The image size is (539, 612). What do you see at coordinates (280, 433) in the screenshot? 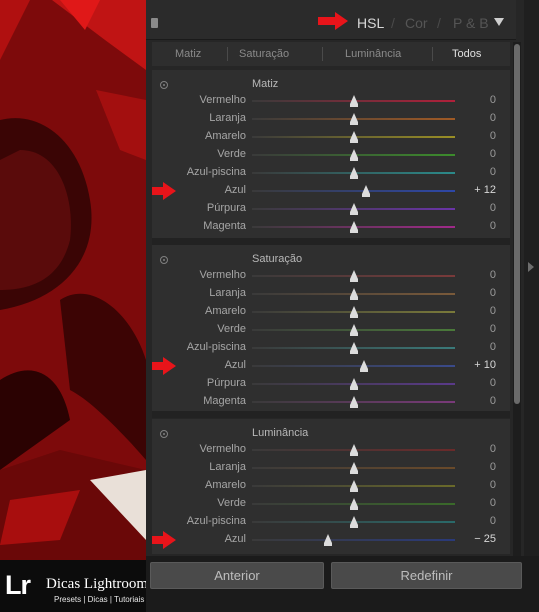
I see `section-title: Luminância` at bounding box center [280, 433].